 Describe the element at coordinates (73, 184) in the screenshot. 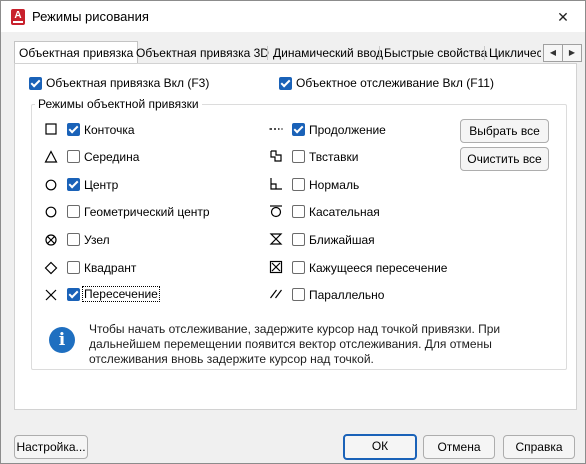

I see `mode-center-checkbox` at that location.